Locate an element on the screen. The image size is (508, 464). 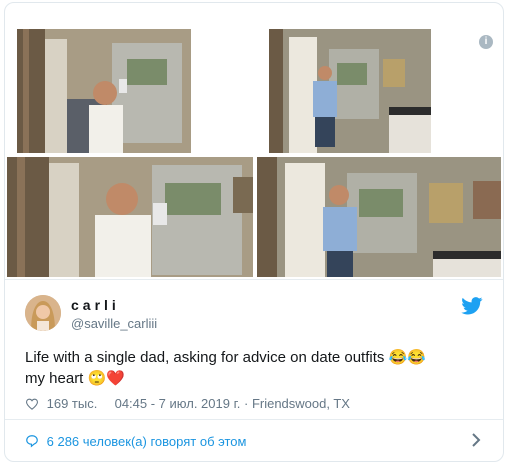
photo-4-image is located at coordinates (379, 217).